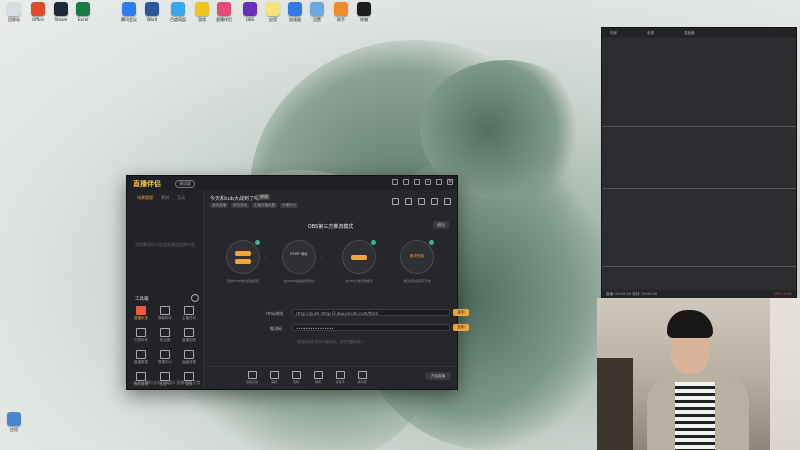 This screenshot has height=450, width=800. I want to click on beauty-button: 美颜, so click(274, 377).